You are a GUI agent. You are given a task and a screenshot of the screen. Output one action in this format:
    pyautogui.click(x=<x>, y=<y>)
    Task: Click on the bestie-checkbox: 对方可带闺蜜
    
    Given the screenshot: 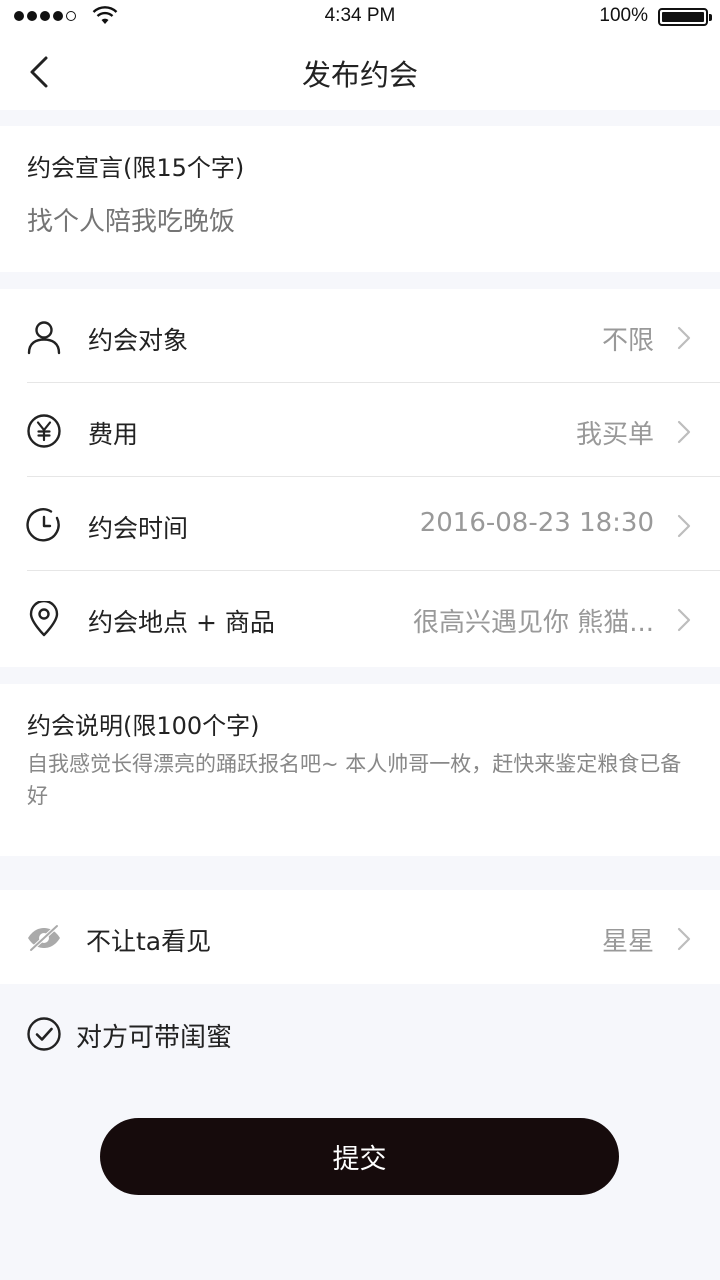 What is the action you would take?
    pyautogui.click(x=360, y=1033)
    